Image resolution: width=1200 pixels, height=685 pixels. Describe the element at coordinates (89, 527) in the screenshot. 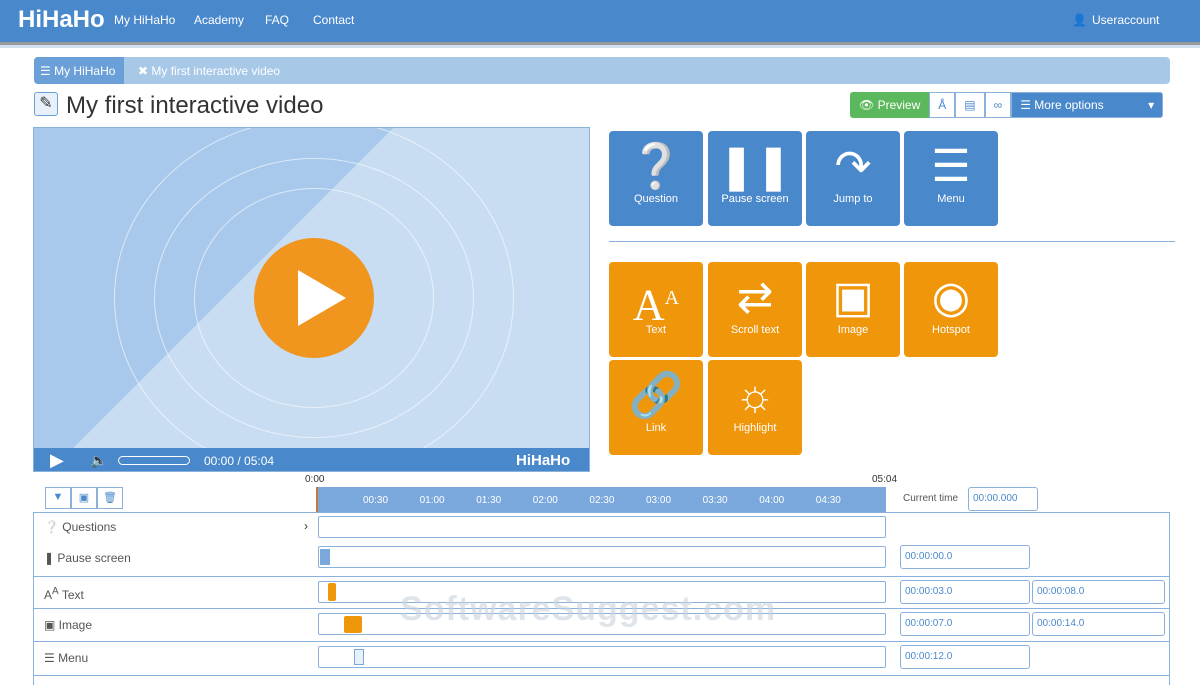

I see `row-label-text: Questions` at that location.